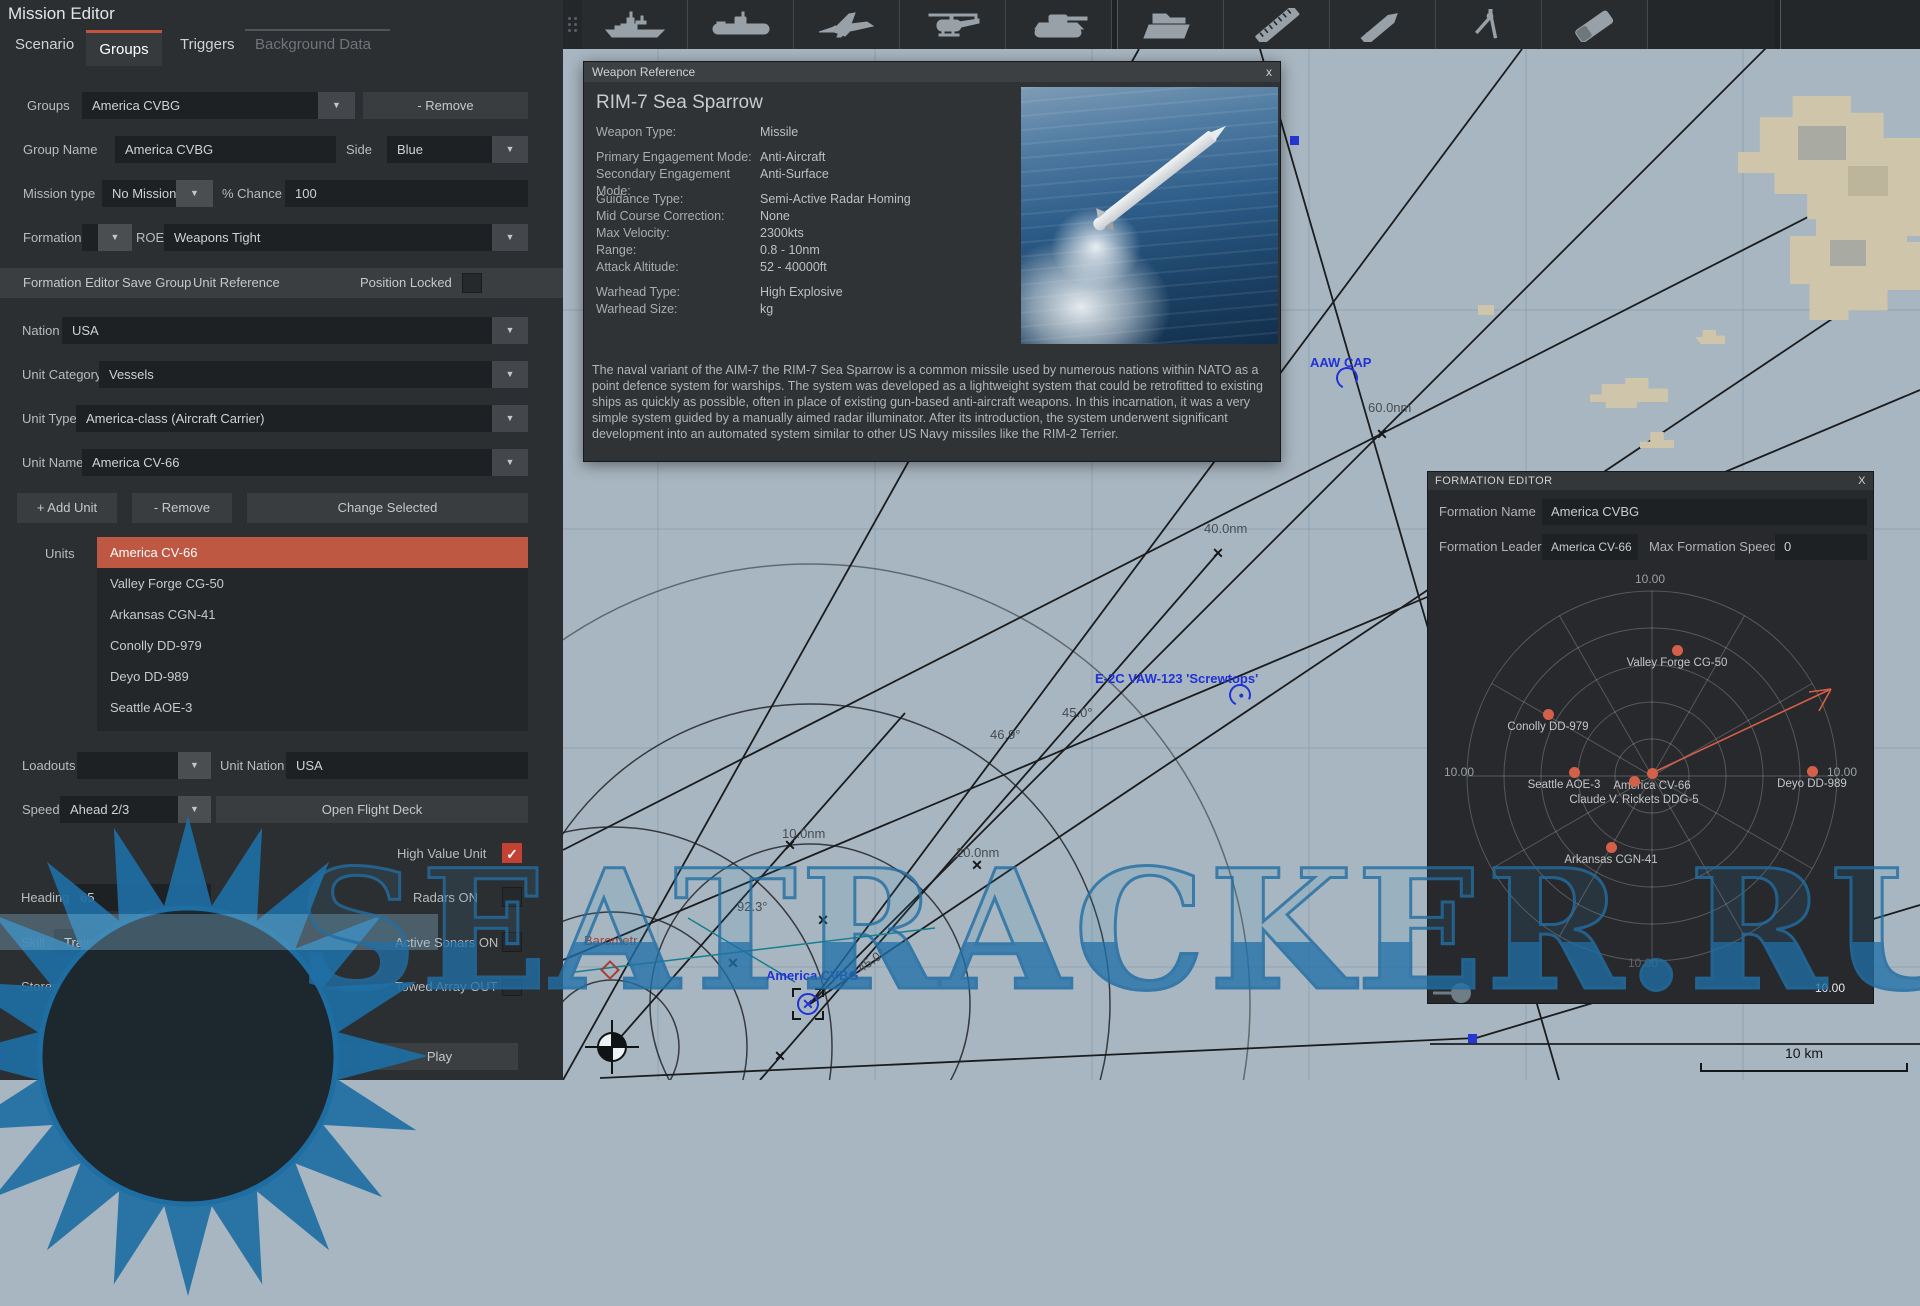  Describe the element at coordinates (312, 645) in the screenshot. I see `unit-list-item: Conolly DD-979` at that location.